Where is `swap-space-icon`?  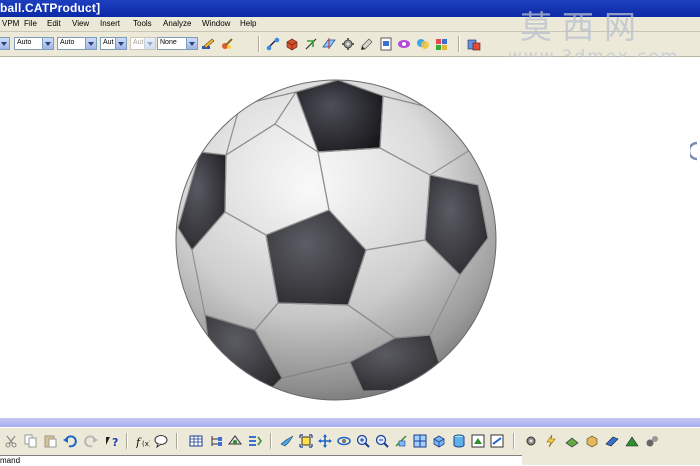 swap-space-icon is located at coordinates (497, 441).